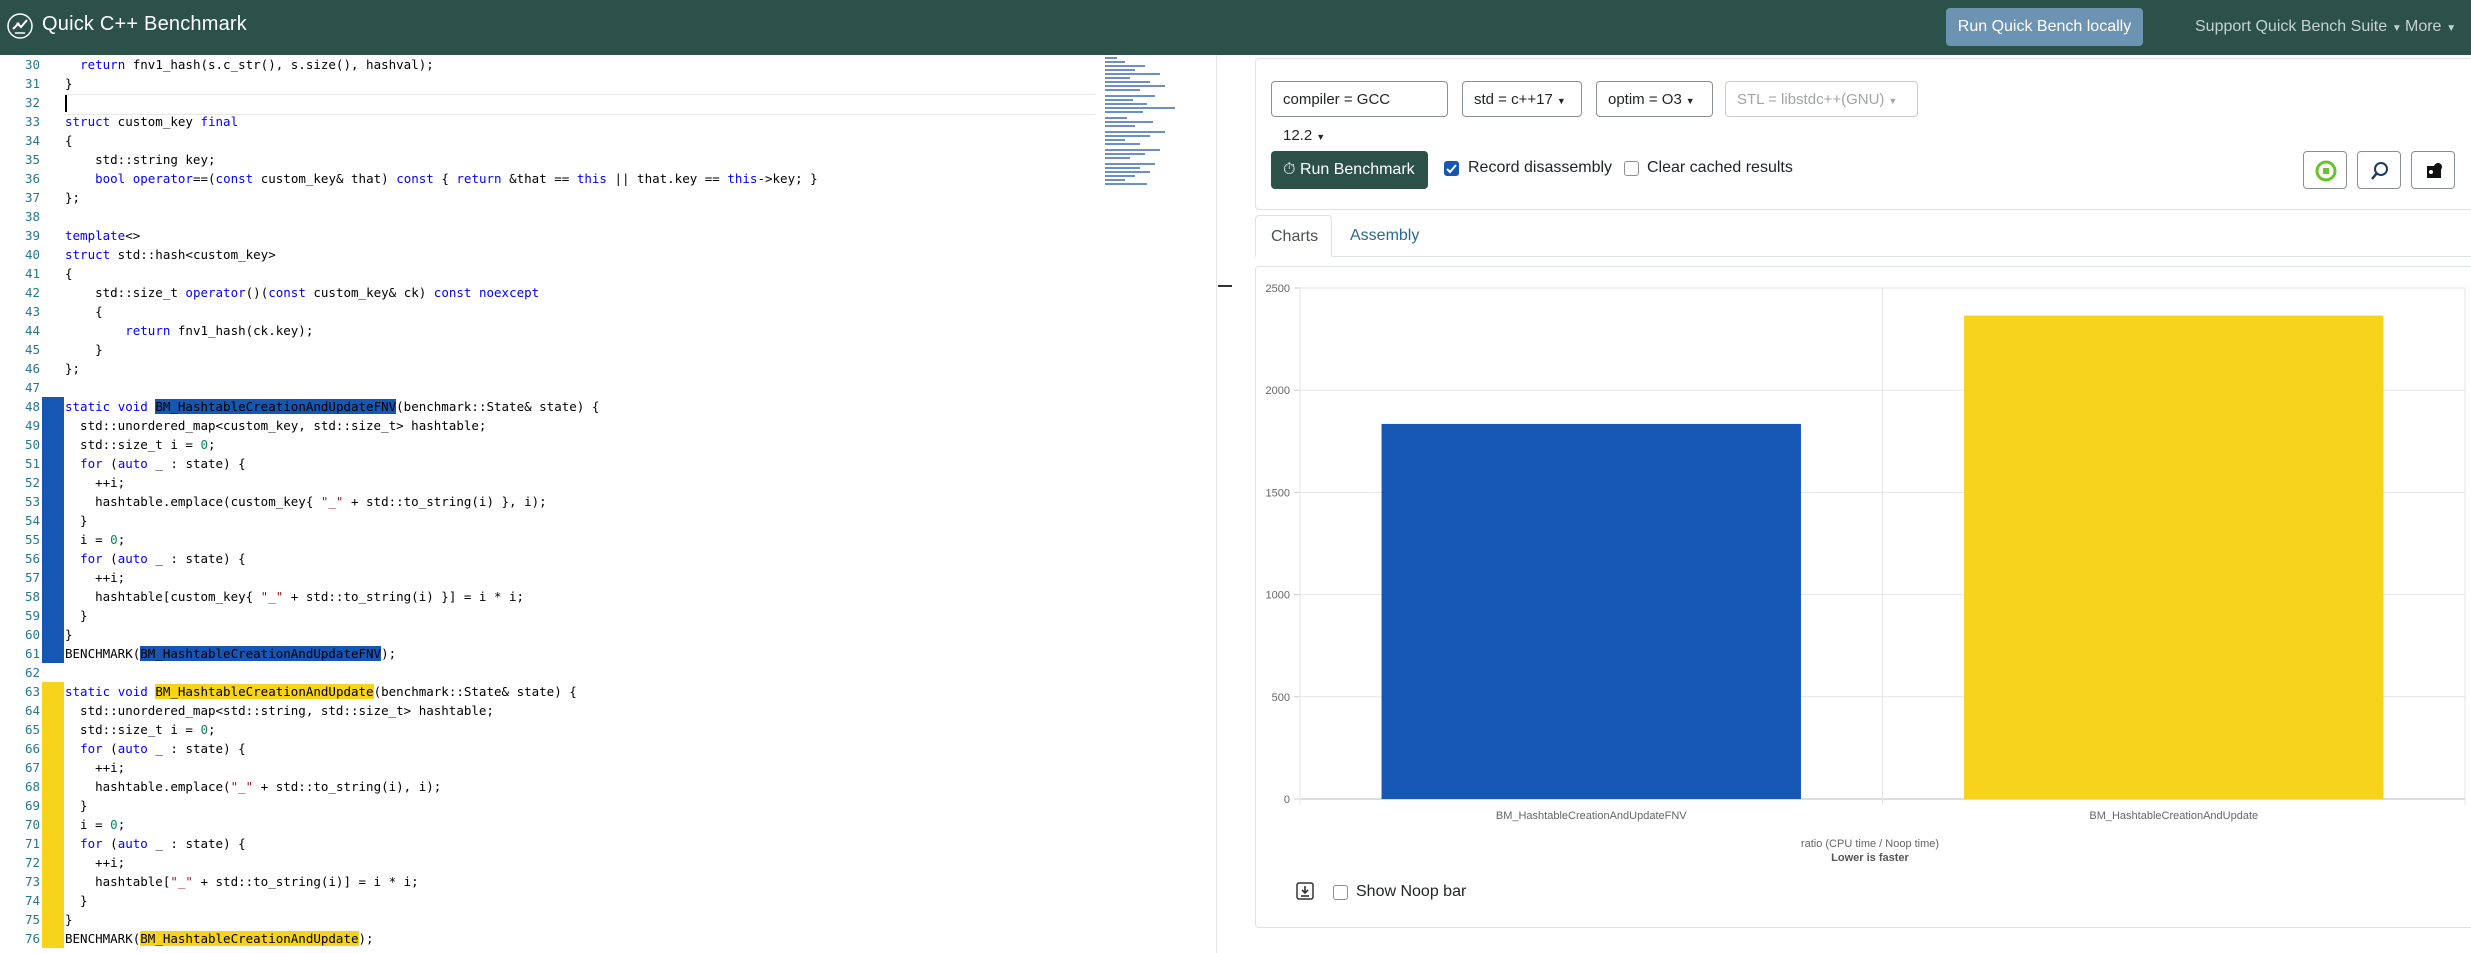 This screenshot has width=2471, height=953. What do you see at coordinates (2379, 170) in the screenshot?
I see `quick-bench-button` at bounding box center [2379, 170].